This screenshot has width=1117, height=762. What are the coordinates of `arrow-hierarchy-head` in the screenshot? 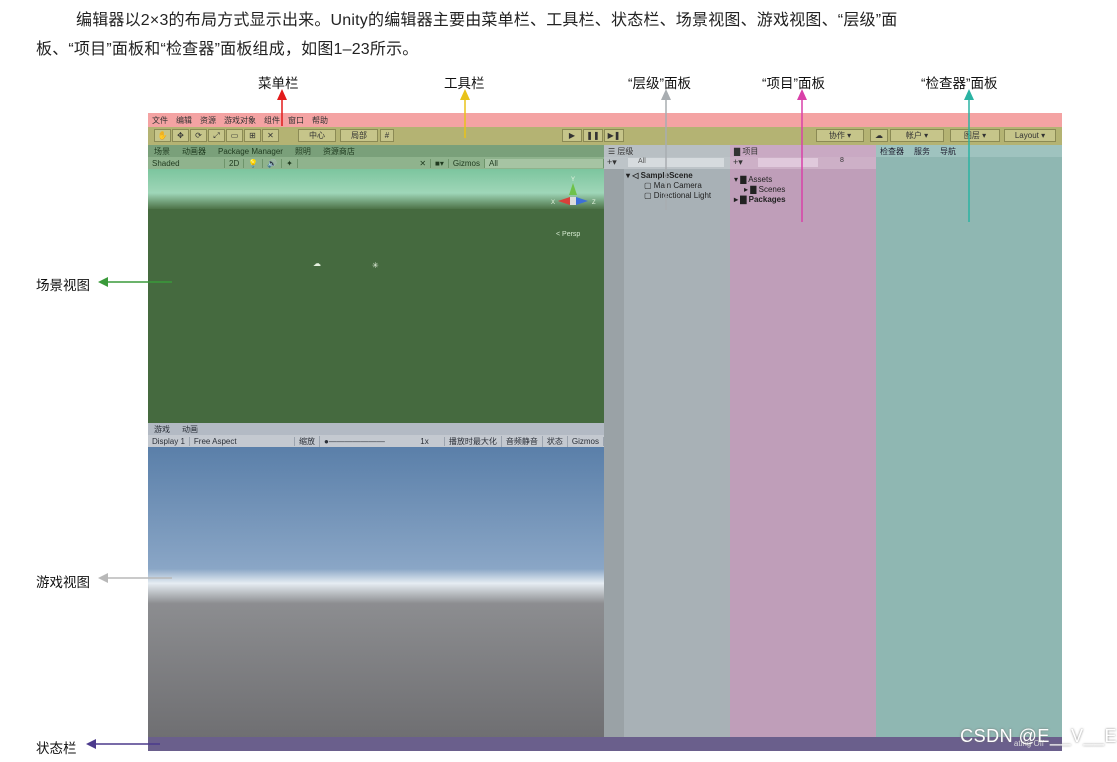 It's located at (666, 94).